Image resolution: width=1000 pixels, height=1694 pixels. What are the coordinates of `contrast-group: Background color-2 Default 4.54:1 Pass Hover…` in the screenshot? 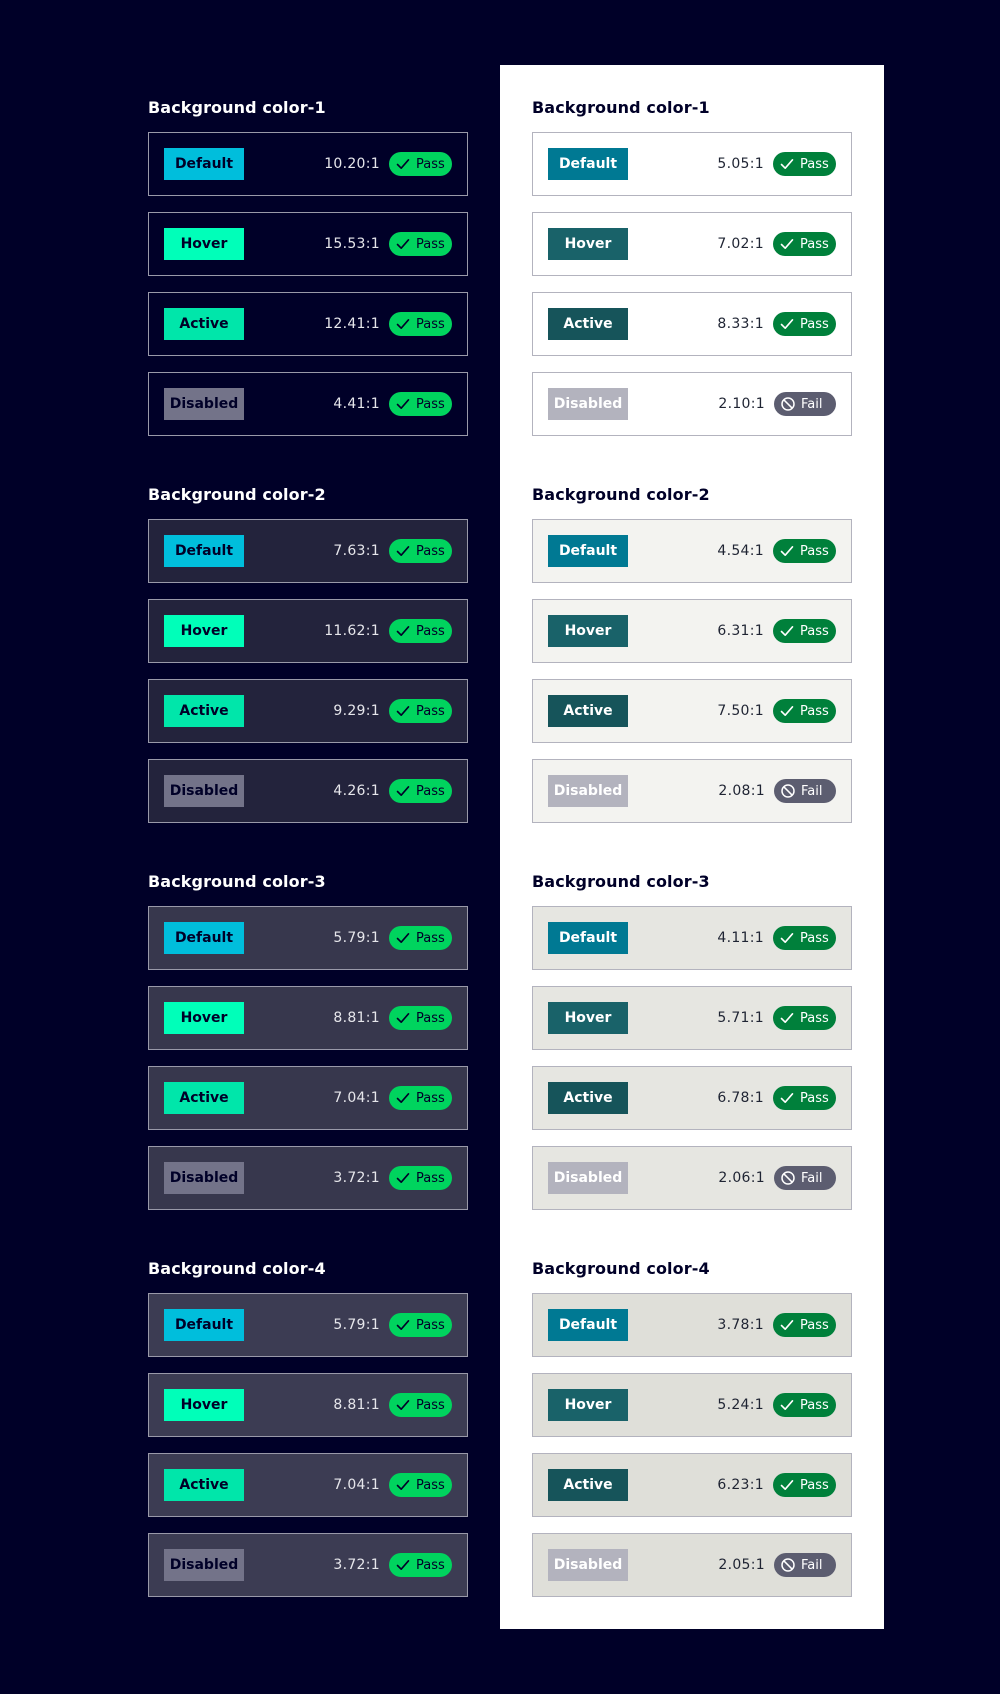 It's located at (692, 645).